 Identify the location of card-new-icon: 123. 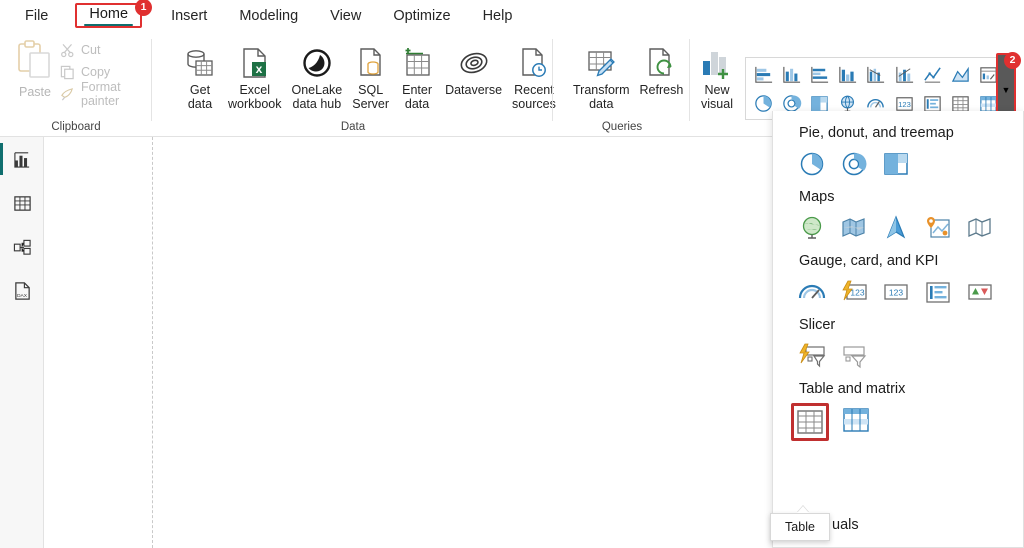
(854, 292).